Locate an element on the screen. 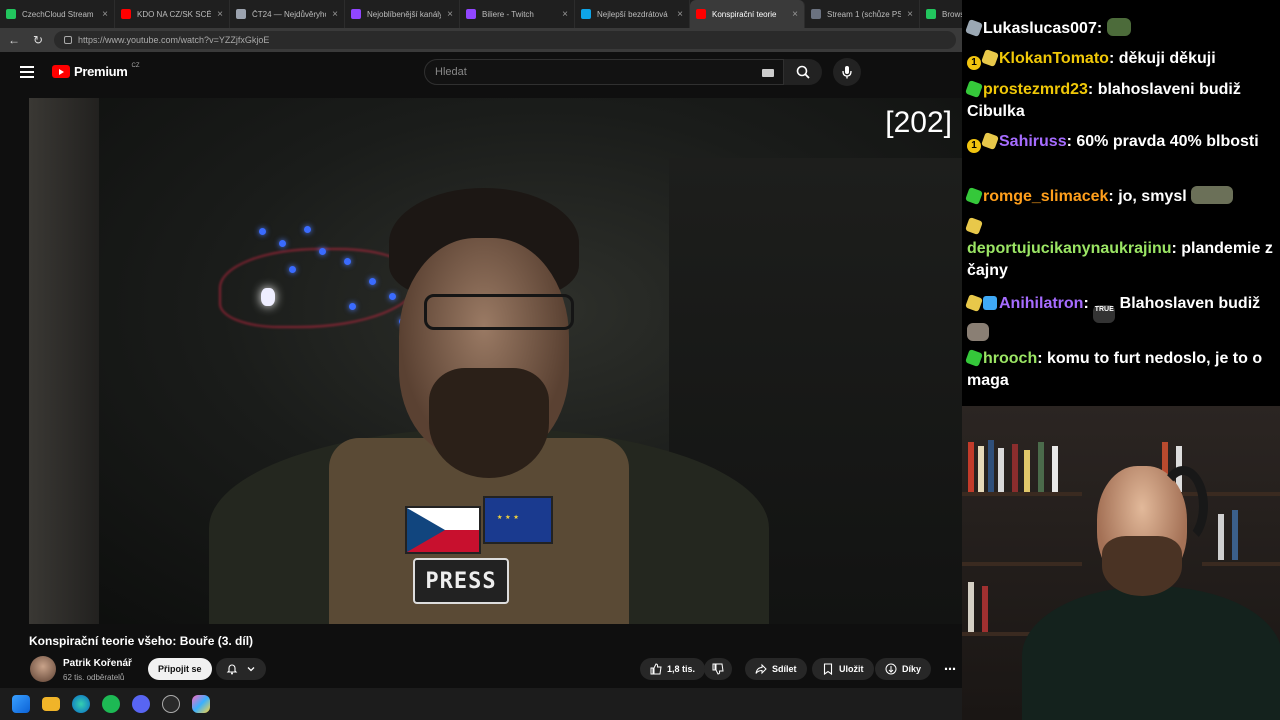 Image resolution: width=1280 pixels, height=720 pixels. video-counter: [202] is located at coordinates (918, 122).